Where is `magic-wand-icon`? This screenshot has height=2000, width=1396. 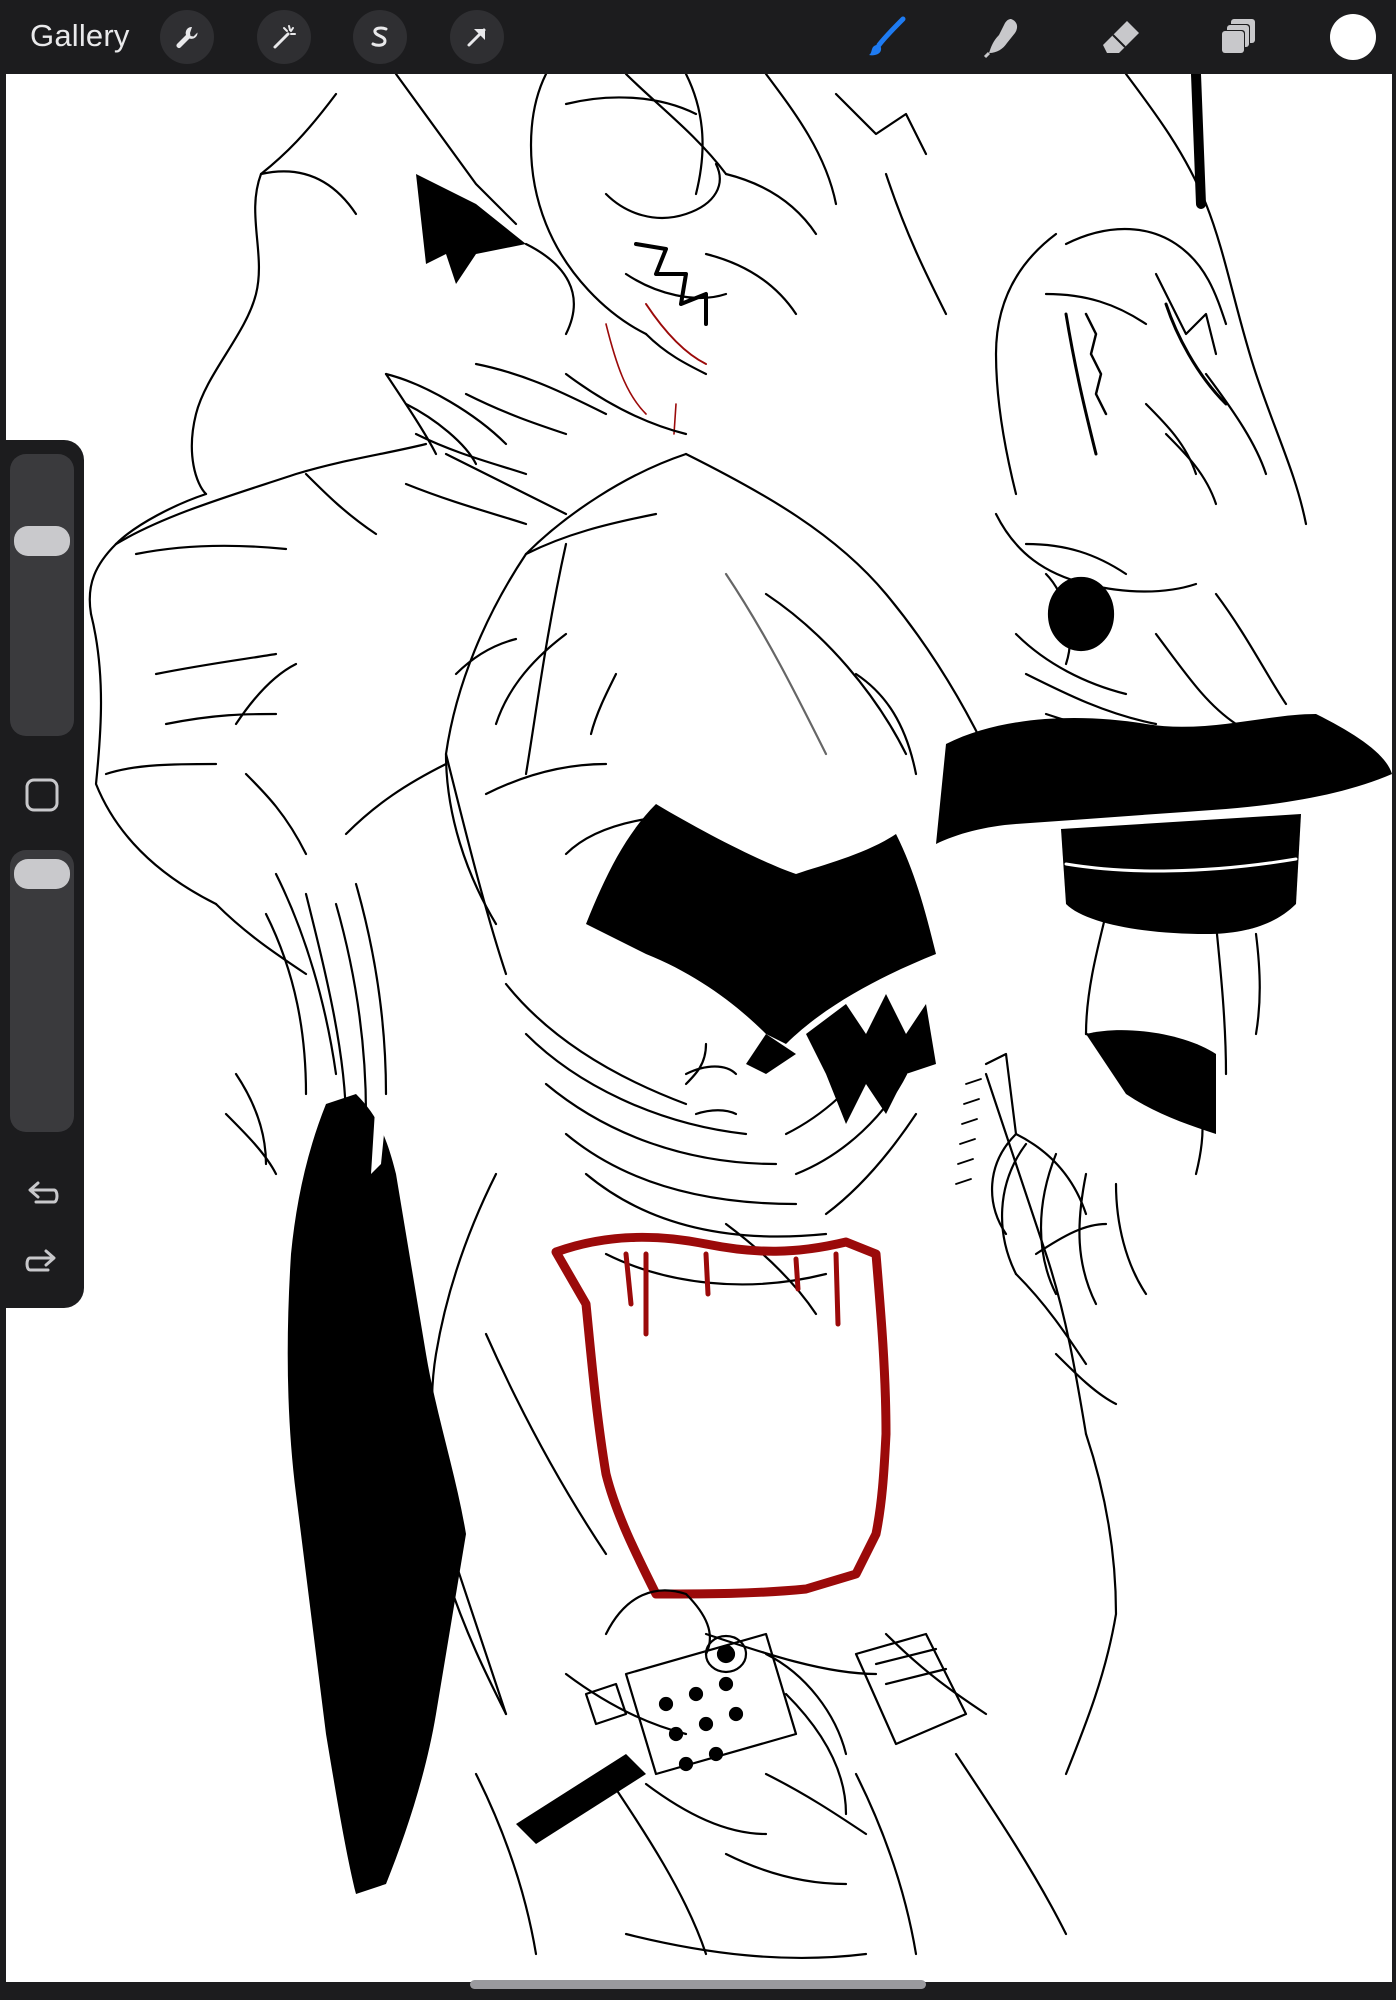 magic-wand-icon is located at coordinates (284, 37).